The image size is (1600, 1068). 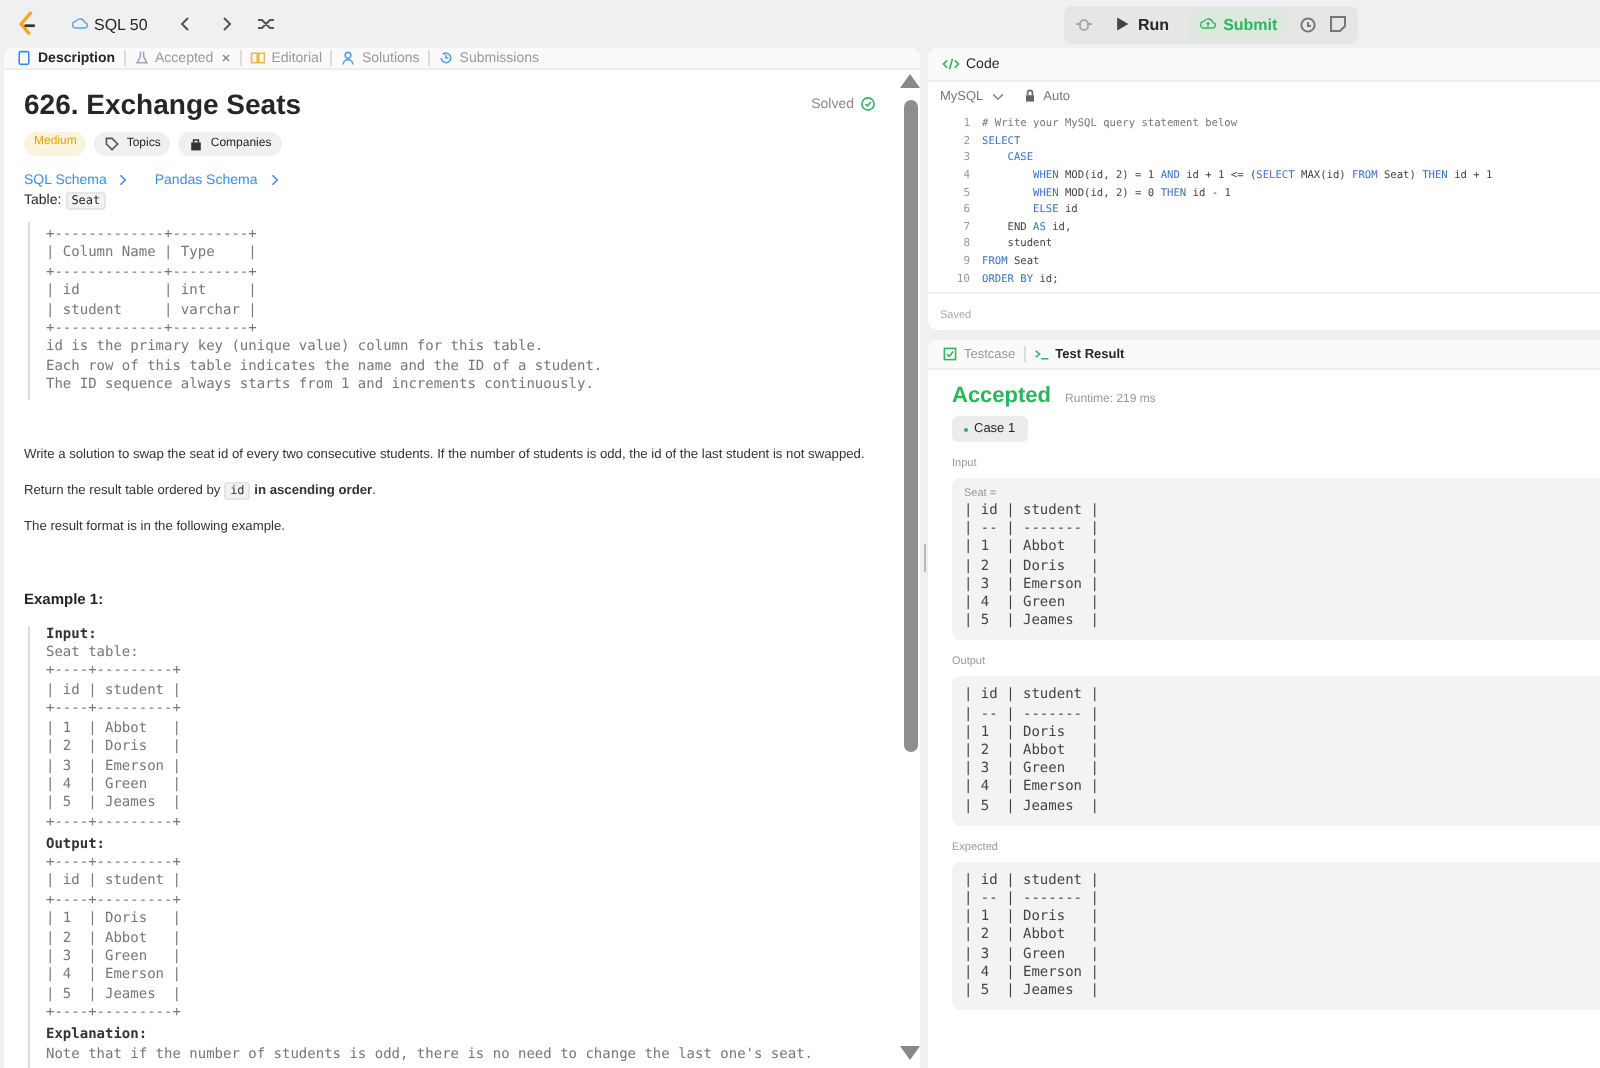 What do you see at coordinates (997, 96) in the screenshot?
I see `chevron-down-icon` at bounding box center [997, 96].